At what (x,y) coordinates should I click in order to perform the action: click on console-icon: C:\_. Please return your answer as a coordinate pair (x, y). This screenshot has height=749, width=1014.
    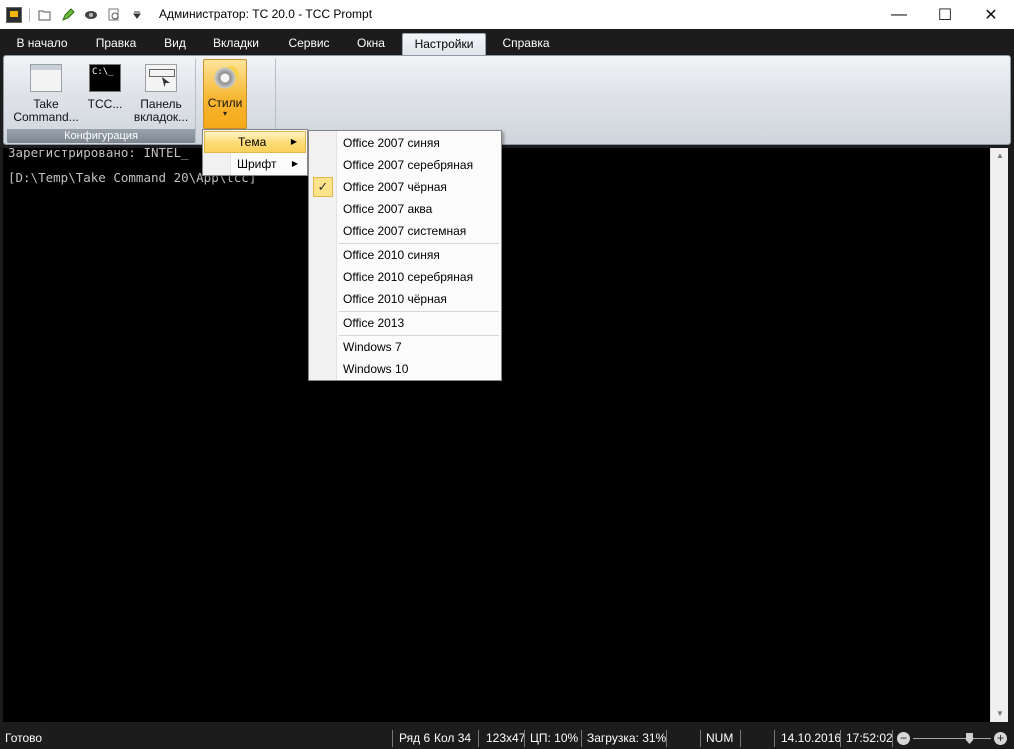
    Looking at the image, I should click on (105, 78).